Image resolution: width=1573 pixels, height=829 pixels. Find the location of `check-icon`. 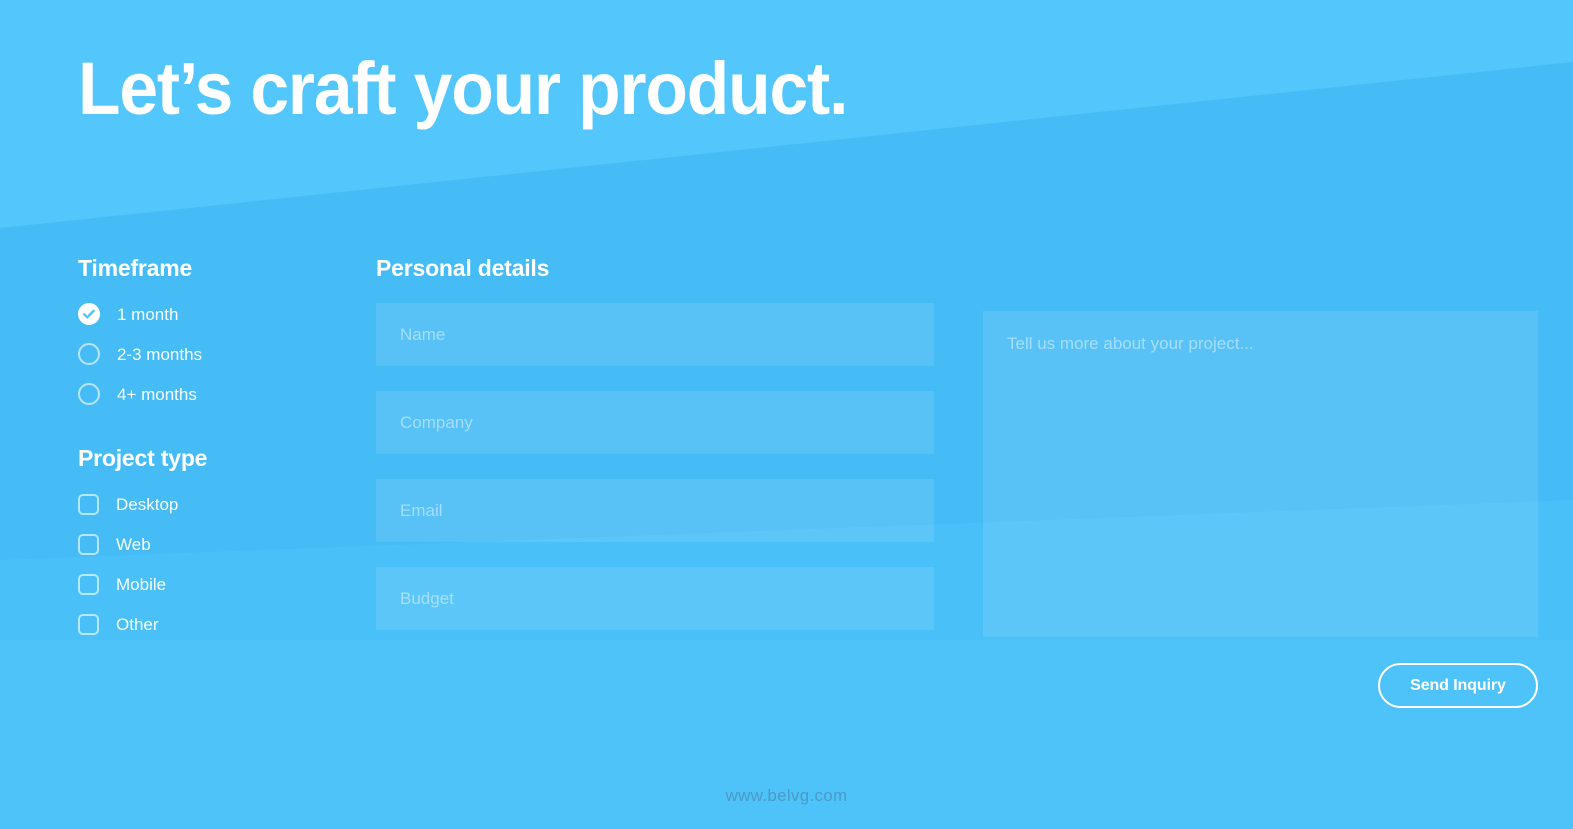

check-icon is located at coordinates (89, 314).